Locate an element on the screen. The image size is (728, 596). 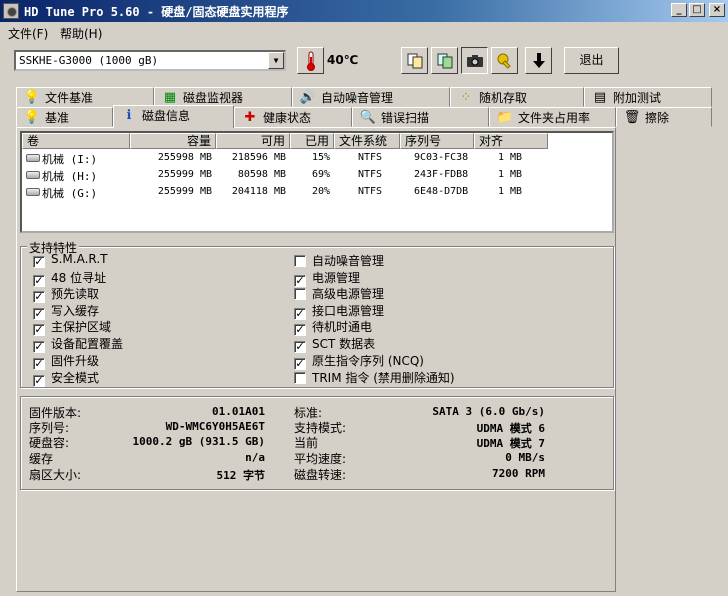
column-header-alignment: 对齐 is located at coordinates (511, 141).